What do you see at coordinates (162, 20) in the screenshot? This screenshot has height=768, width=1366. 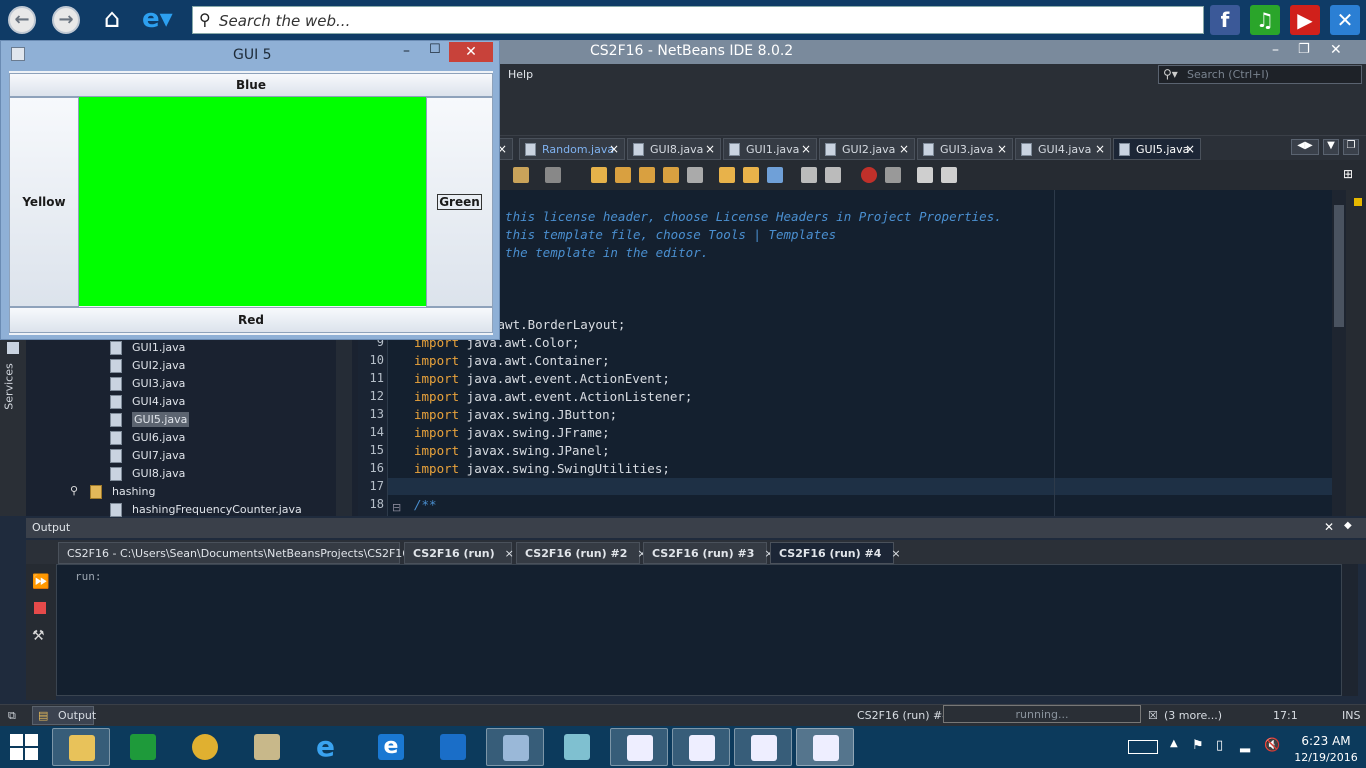 I see `ie-menu-button: e▾` at bounding box center [162, 20].